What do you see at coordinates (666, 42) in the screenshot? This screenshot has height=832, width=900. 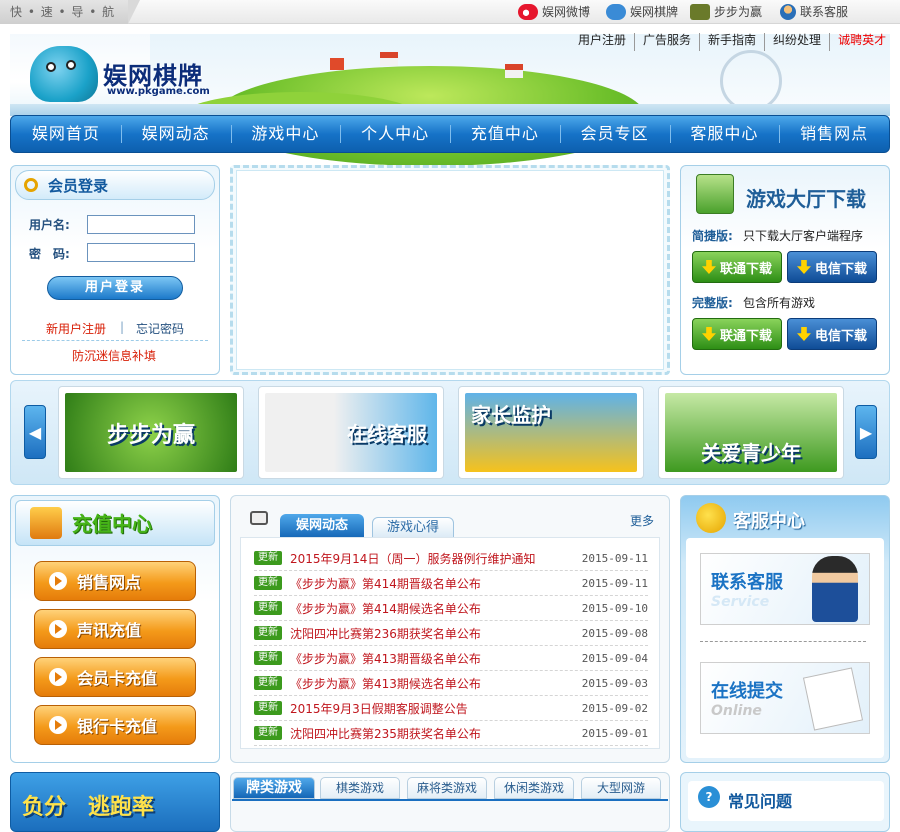 I see `ad-service-link: 广告服务` at bounding box center [666, 42].